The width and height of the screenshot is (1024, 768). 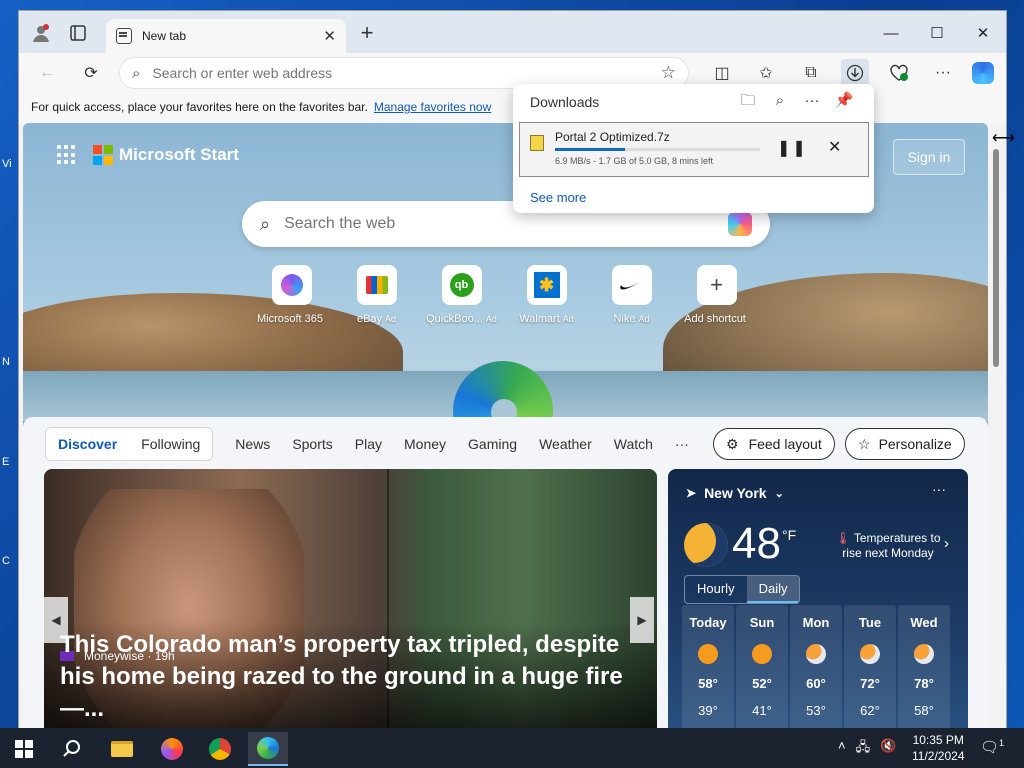 What do you see at coordinates (590, 149) in the screenshot?
I see `download-progress-fill` at bounding box center [590, 149].